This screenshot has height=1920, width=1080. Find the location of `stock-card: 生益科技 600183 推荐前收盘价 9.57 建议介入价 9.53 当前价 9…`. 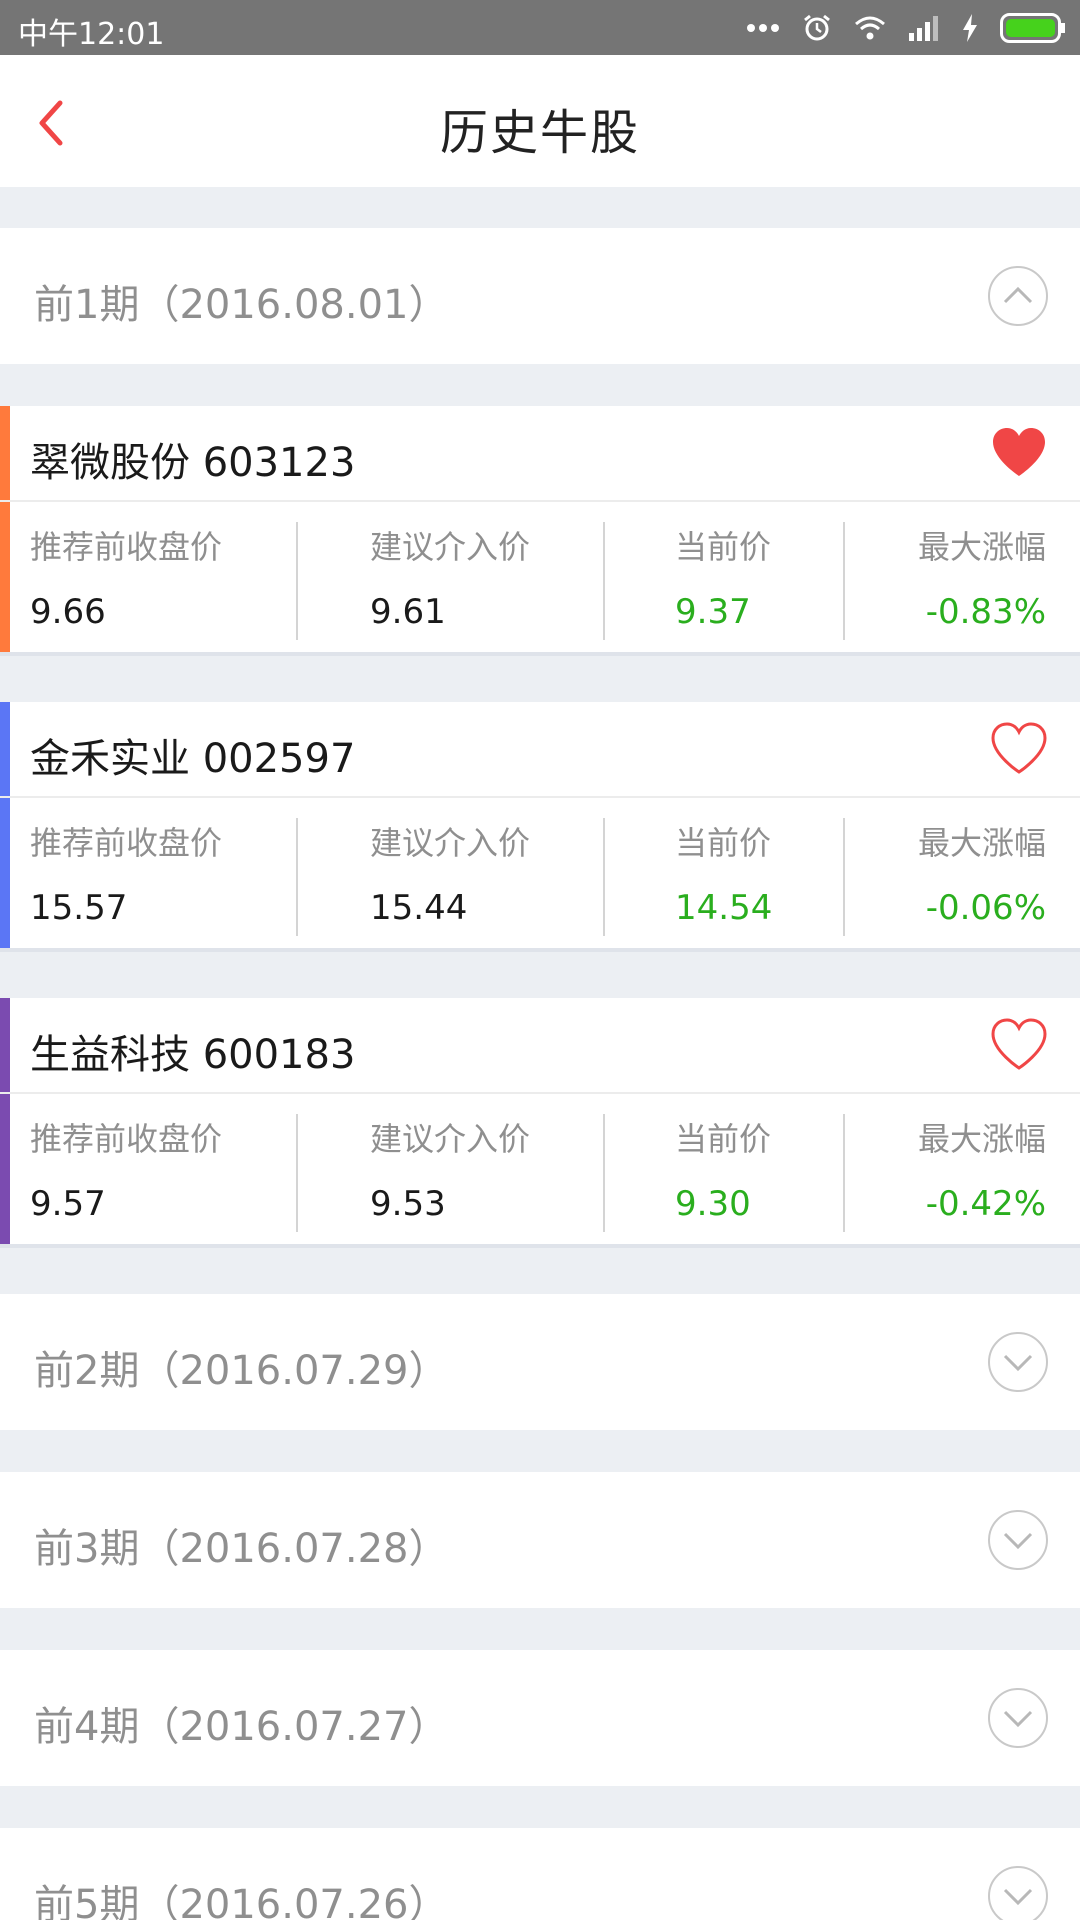

stock-card: 生益科技 600183 推荐前收盘价 9.57 建议介入价 9.53 当前价 9… is located at coordinates (540, 1123).